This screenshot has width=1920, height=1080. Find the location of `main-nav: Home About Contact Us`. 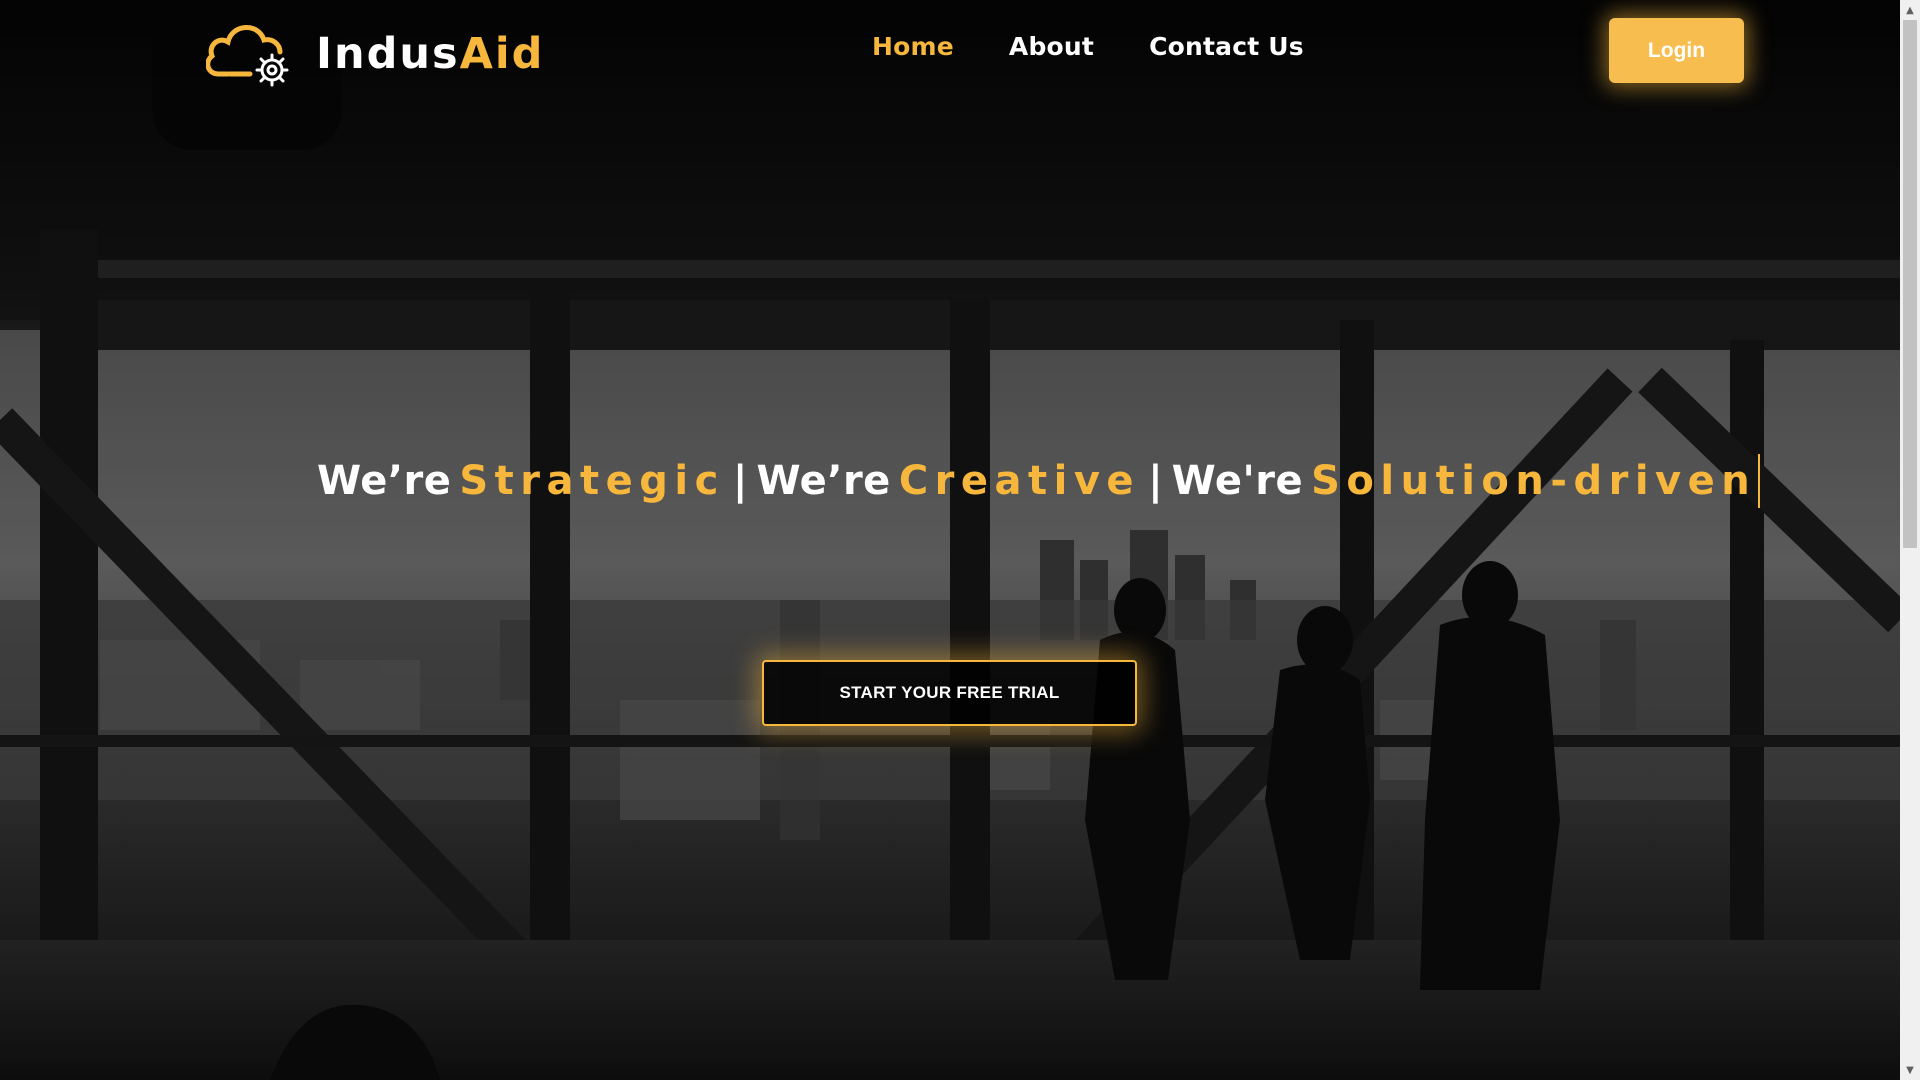

main-nav: Home About Contact Us is located at coordinates (1088, 46).